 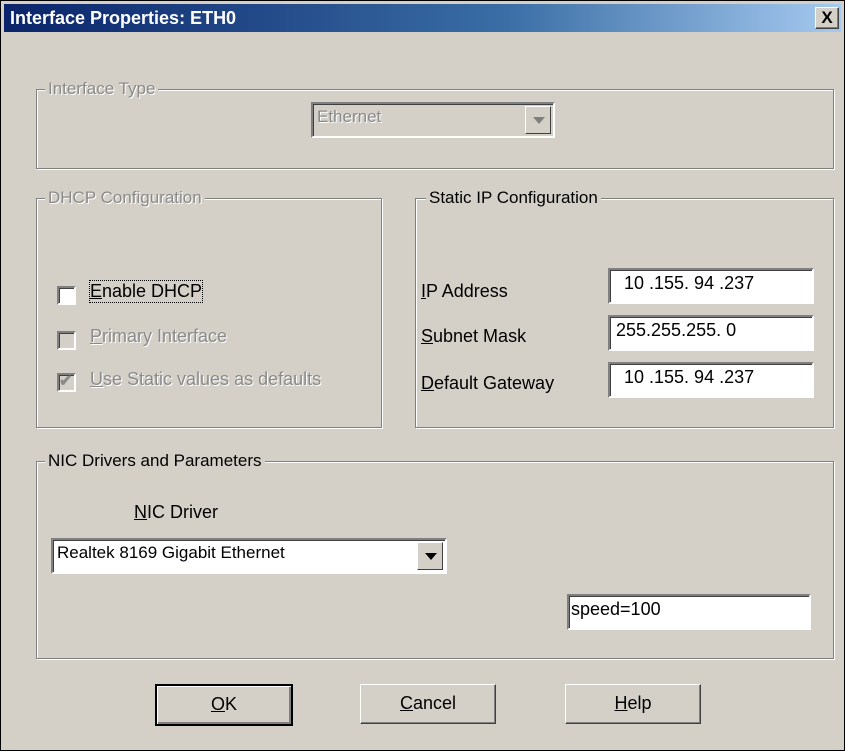 What do you see at coordinates (406, 703) in the screenshot?
I see `cancel-accel: C` at bounding box center [406, 703].